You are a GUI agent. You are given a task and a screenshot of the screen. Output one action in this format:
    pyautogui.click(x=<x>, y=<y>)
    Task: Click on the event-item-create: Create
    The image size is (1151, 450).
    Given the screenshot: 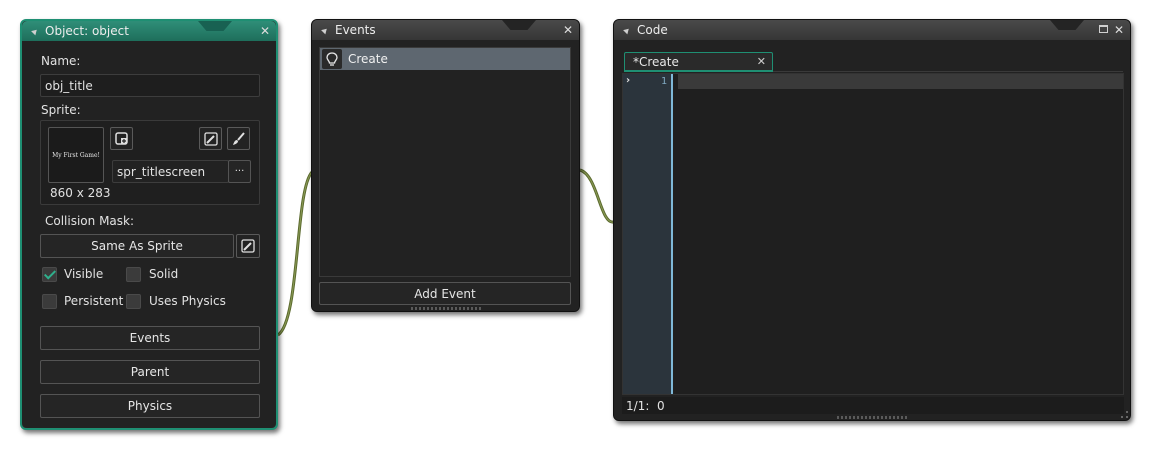 What is the action you would take?
    pyautogui.click(x=445, y=59)
    